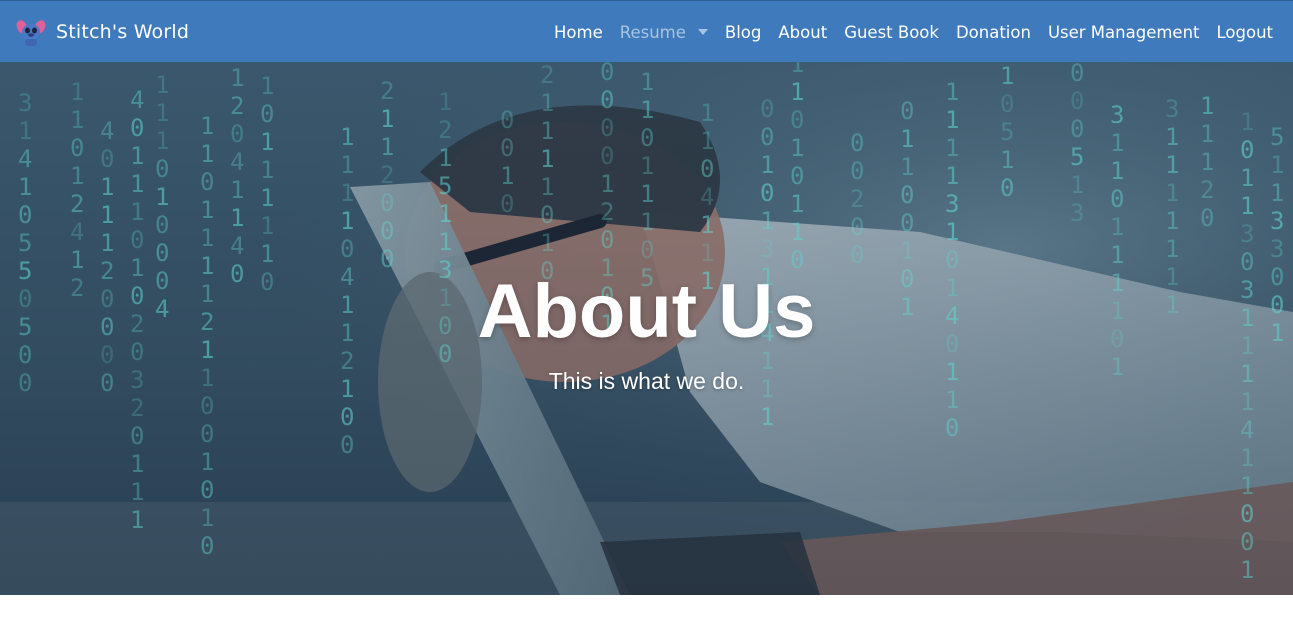 This screenshot has height=638, width=1293. What do you see at coordinates (31, 33) in the screenshot?
I see `stitch-logo-icon` at bounding box center [31, 33].